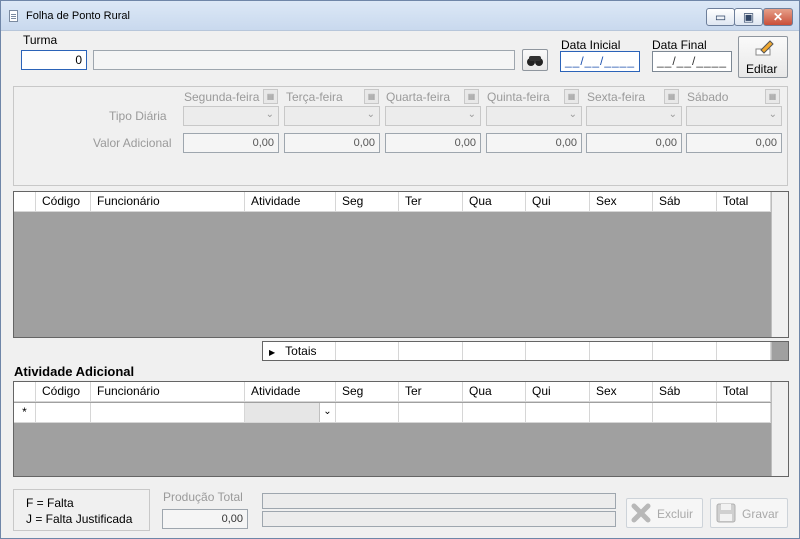  I want to click on totals-filler, so click(779, 351).